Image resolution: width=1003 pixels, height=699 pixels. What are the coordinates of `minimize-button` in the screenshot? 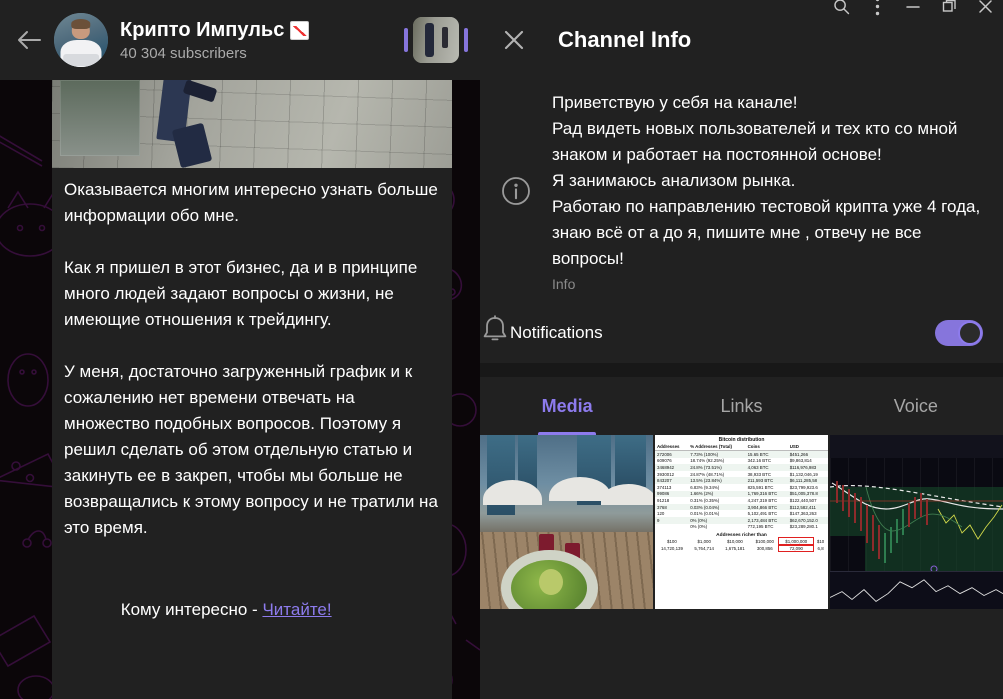 It's located at (913, 11).